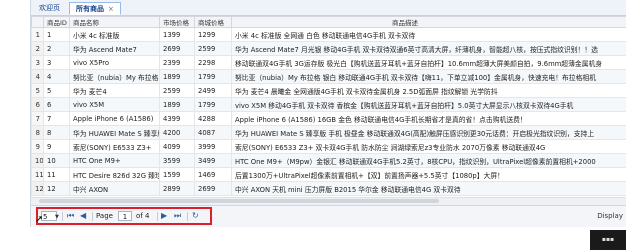  I want to click on product-id-cell: 11, so click(56, 174).